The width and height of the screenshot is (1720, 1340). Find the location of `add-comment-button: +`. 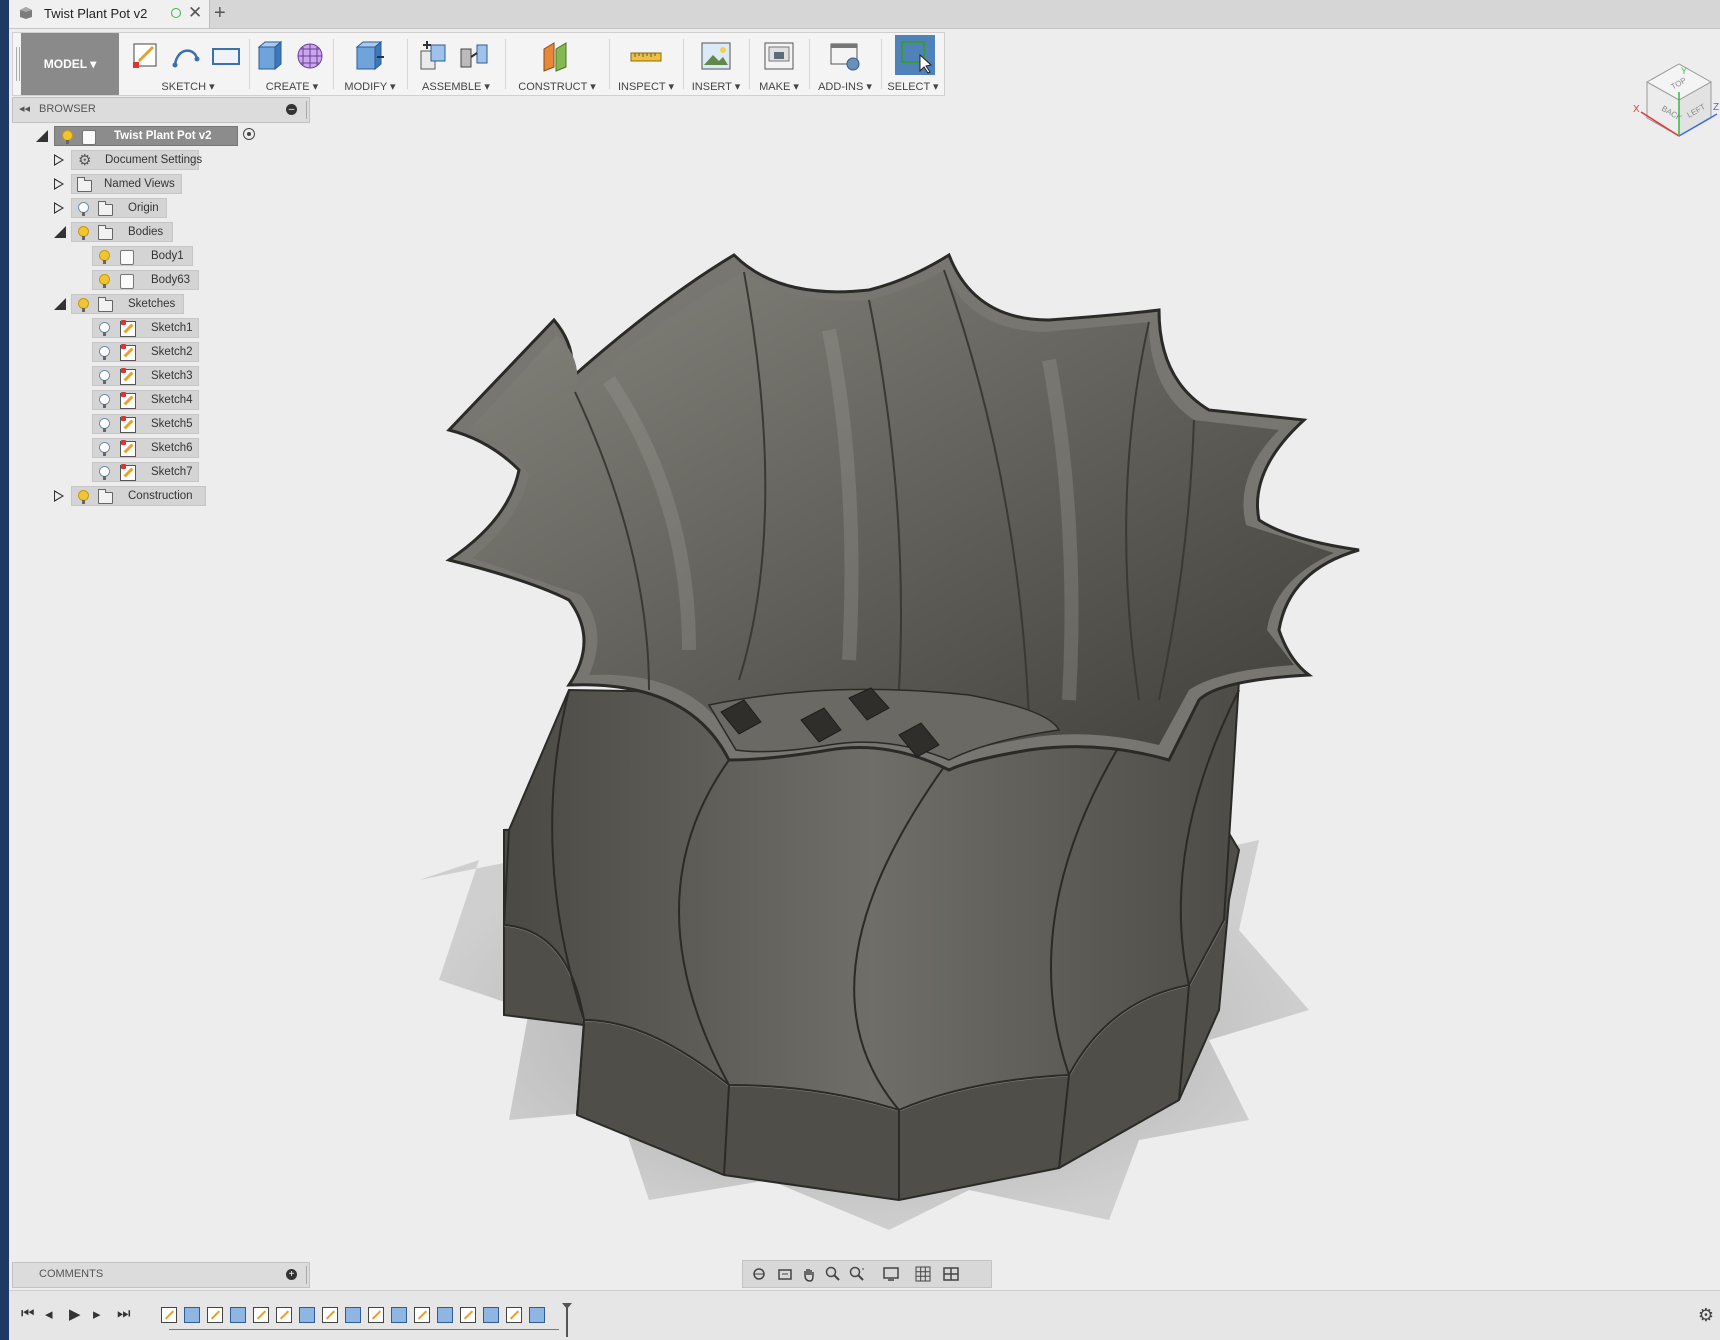

add-comment-button: + is located at coordinates (291, 1274).